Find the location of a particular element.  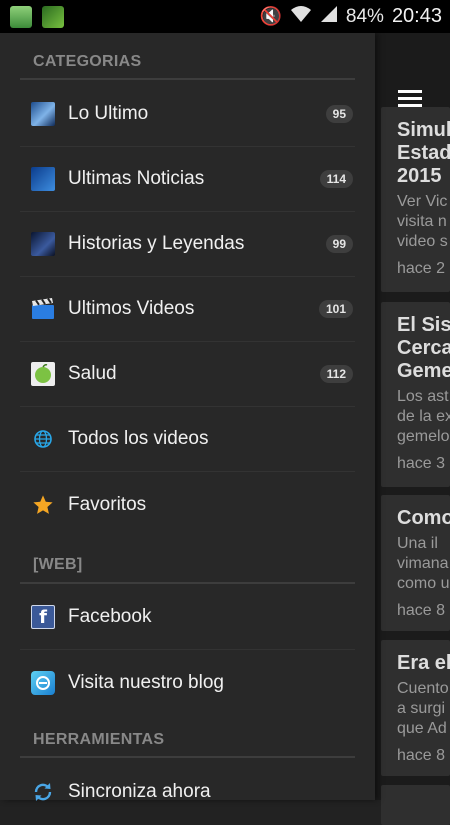

drawer-item-ultimos-videos: Ultimos Videos 101 is located at coordinates (187, 309).